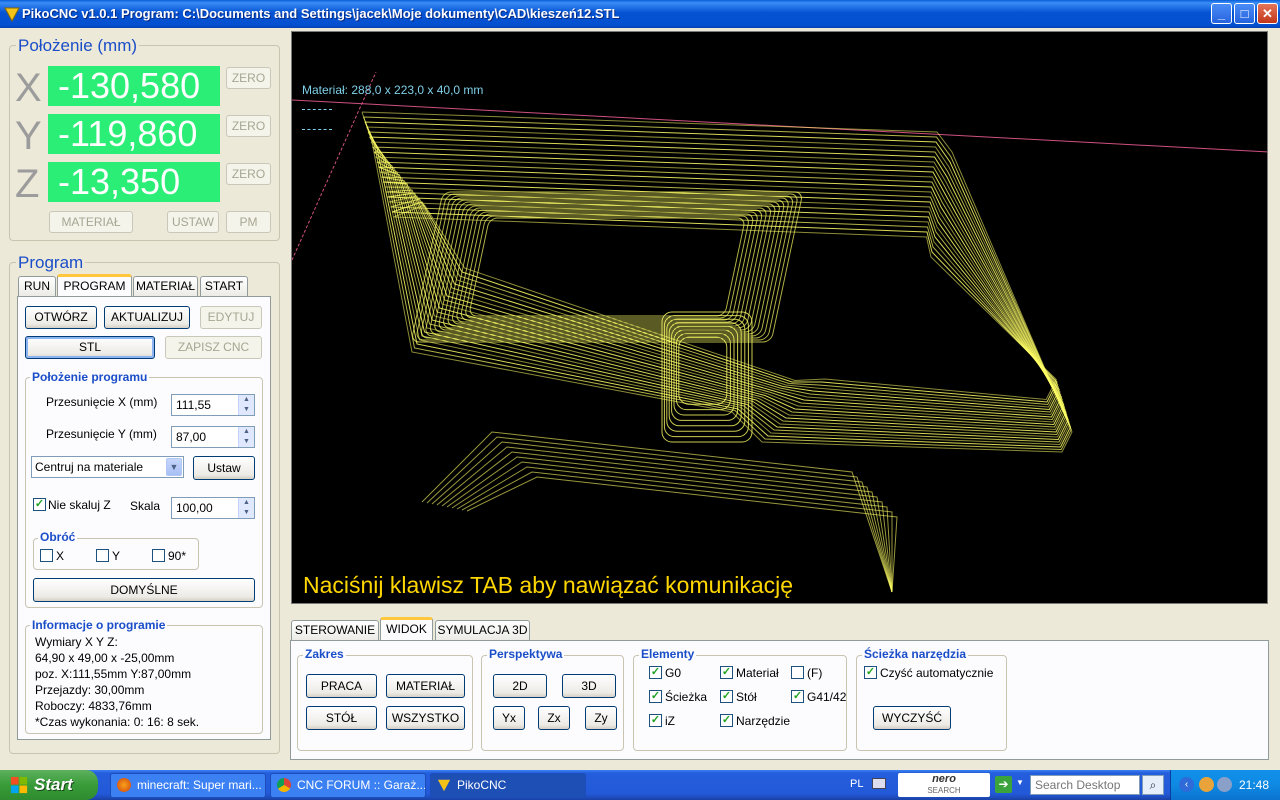 This screenshot has width=1280, height=800. I want to click on range-all-button: WSZYSTKO, so click(425, 718).